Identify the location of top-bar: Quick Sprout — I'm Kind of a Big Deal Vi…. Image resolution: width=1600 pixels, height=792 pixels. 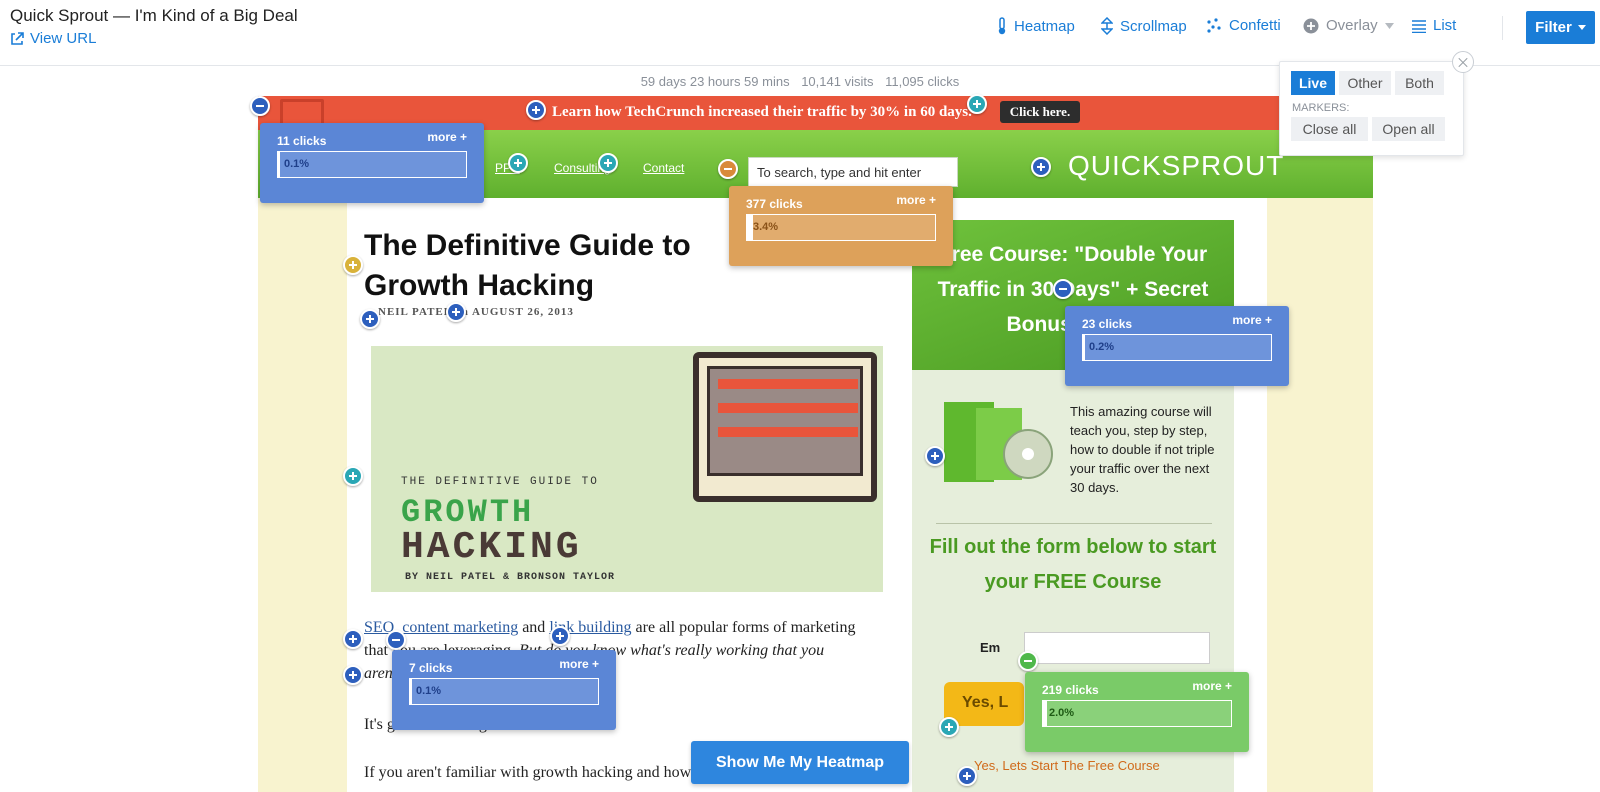
(800, 33).